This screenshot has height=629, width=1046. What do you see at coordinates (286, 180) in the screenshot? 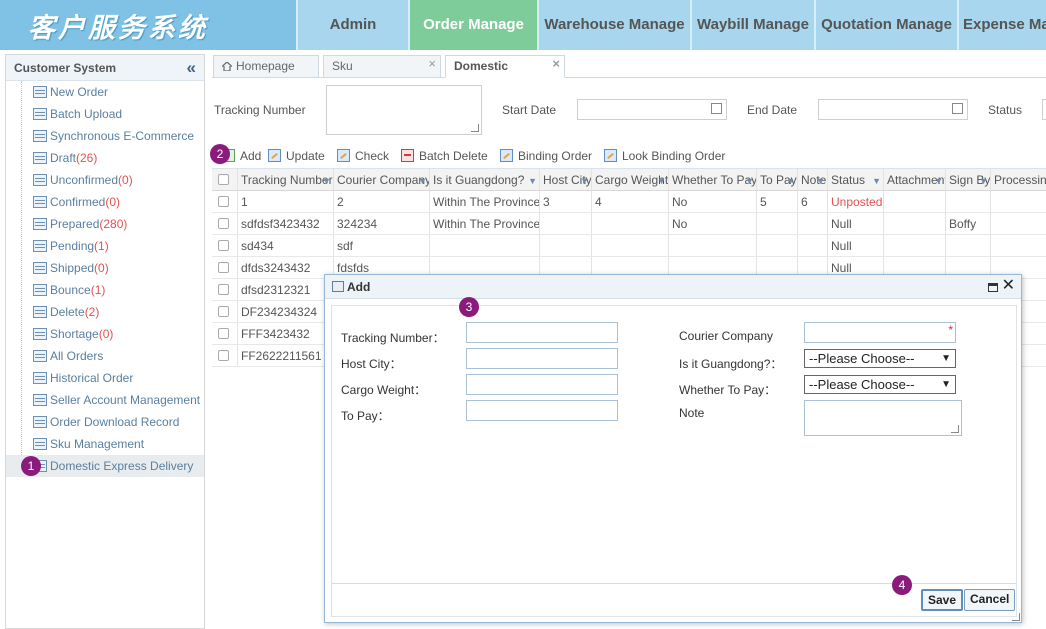
I see `column-header: Tracking Number ▼` at bounding box center [286, 180].